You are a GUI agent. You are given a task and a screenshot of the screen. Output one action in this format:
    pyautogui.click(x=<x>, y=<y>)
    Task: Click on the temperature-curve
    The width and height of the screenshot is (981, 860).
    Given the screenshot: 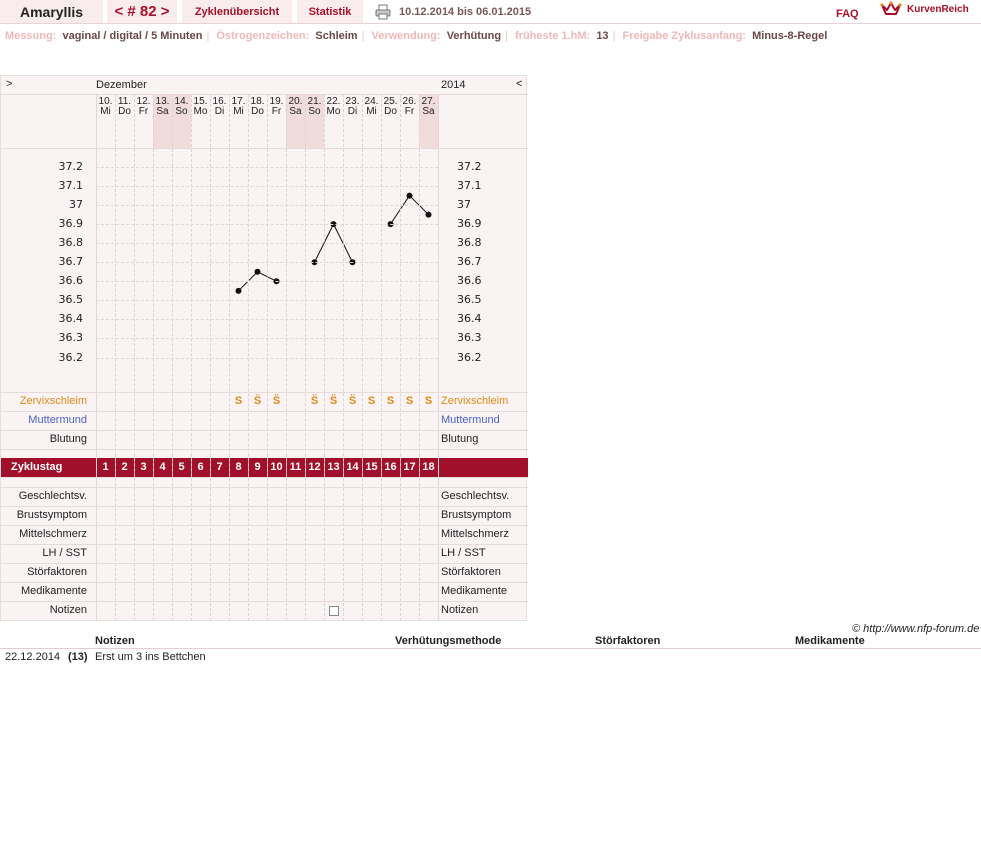 What is the action you would take?
    pyautogui.click(x=333, y=243)
    